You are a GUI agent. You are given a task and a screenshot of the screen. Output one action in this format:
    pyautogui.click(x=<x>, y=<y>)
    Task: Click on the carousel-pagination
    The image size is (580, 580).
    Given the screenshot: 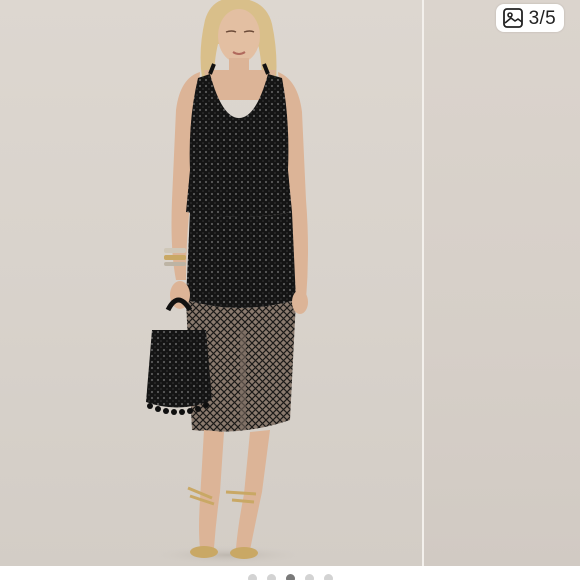 What is the action you would take?
    pyautogui.click(x=290, y=577)
    